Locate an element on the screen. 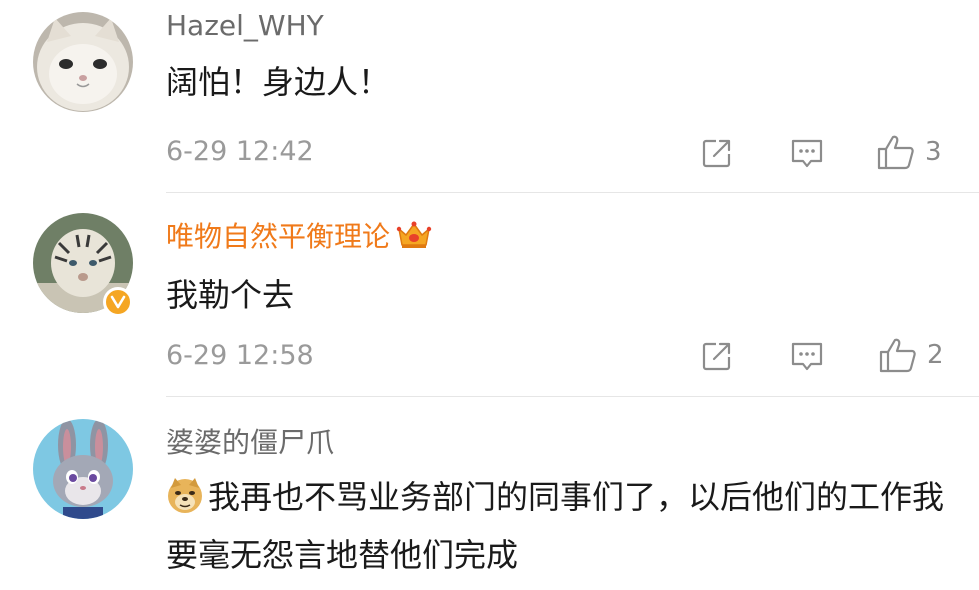 The image size is (979, 590). verified-badge-icon is located at coordinates (118, 302).